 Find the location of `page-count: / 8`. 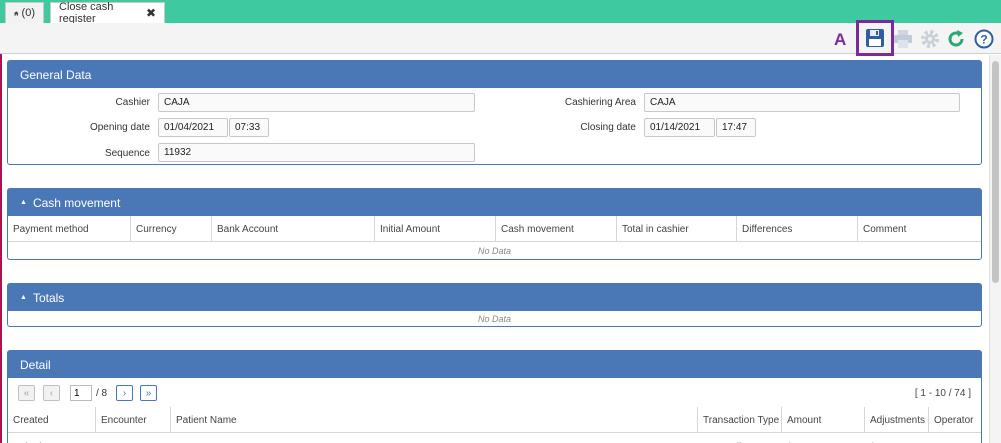

page-count: / 8 is located at coordinates (102, 393).